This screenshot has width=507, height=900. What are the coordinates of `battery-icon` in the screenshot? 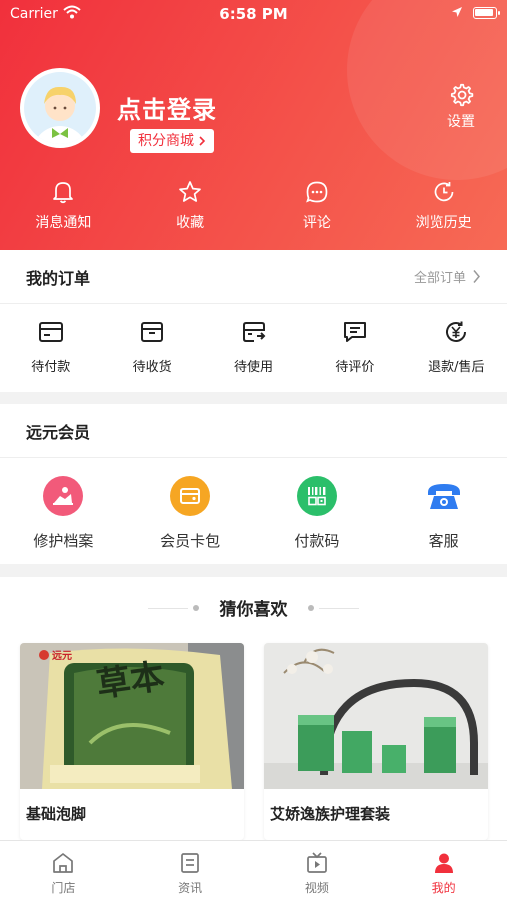 It's located at (486, 13).